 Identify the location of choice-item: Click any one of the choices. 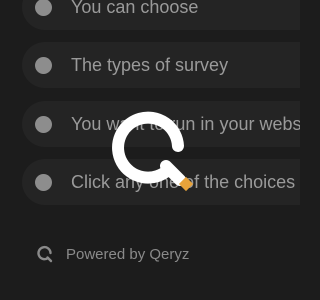
(161, 182).